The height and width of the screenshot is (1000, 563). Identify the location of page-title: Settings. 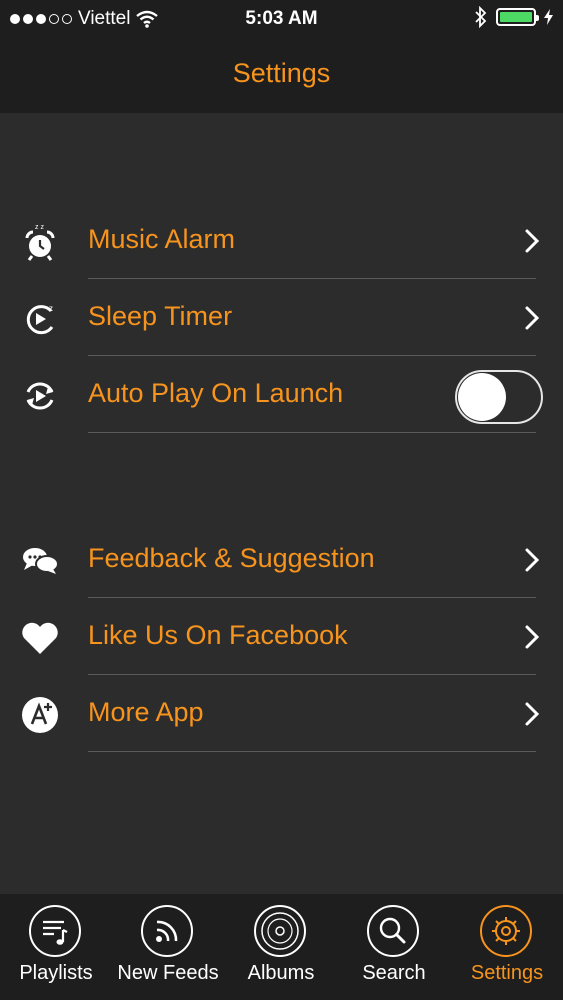
(281, 73).